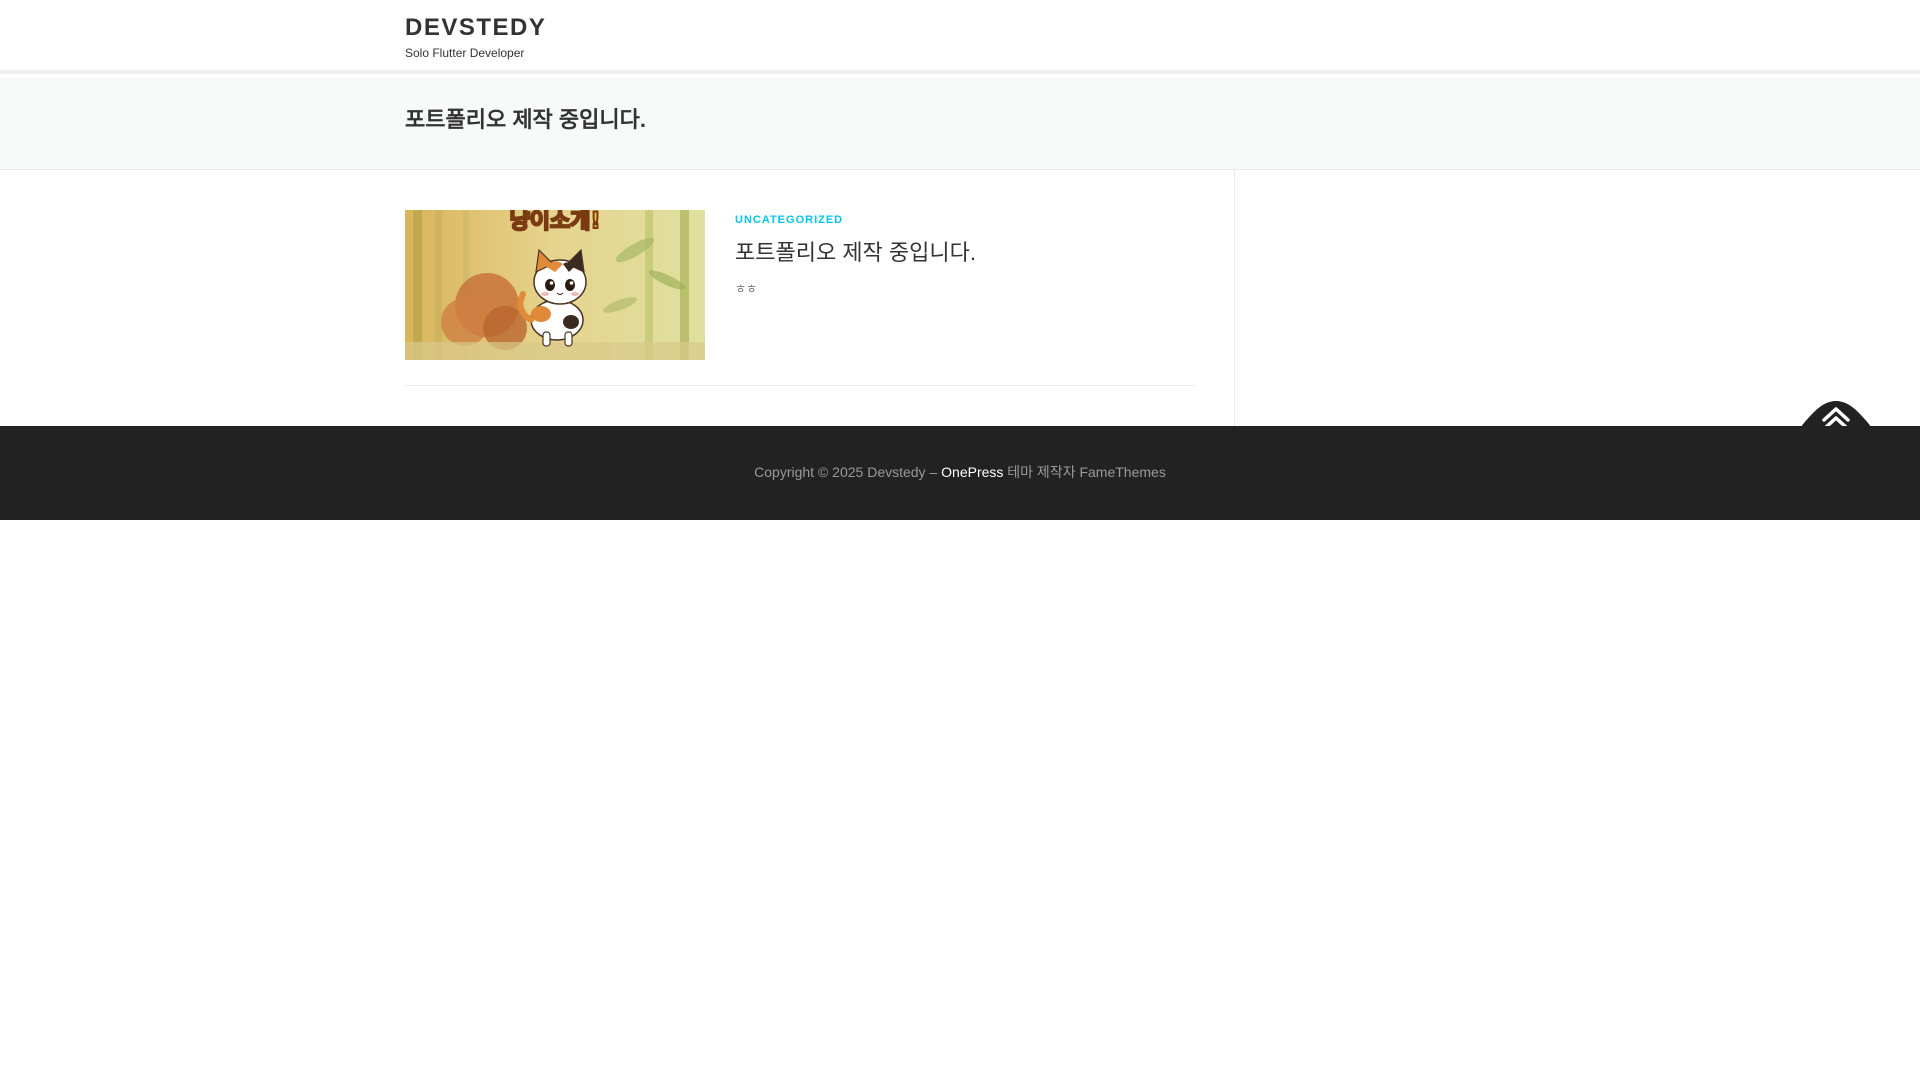 Image resolution: width=1920 pixels, height=1080 pixels. I want to click on post-thumbnail: 냥이소개!, so click(555, 285).